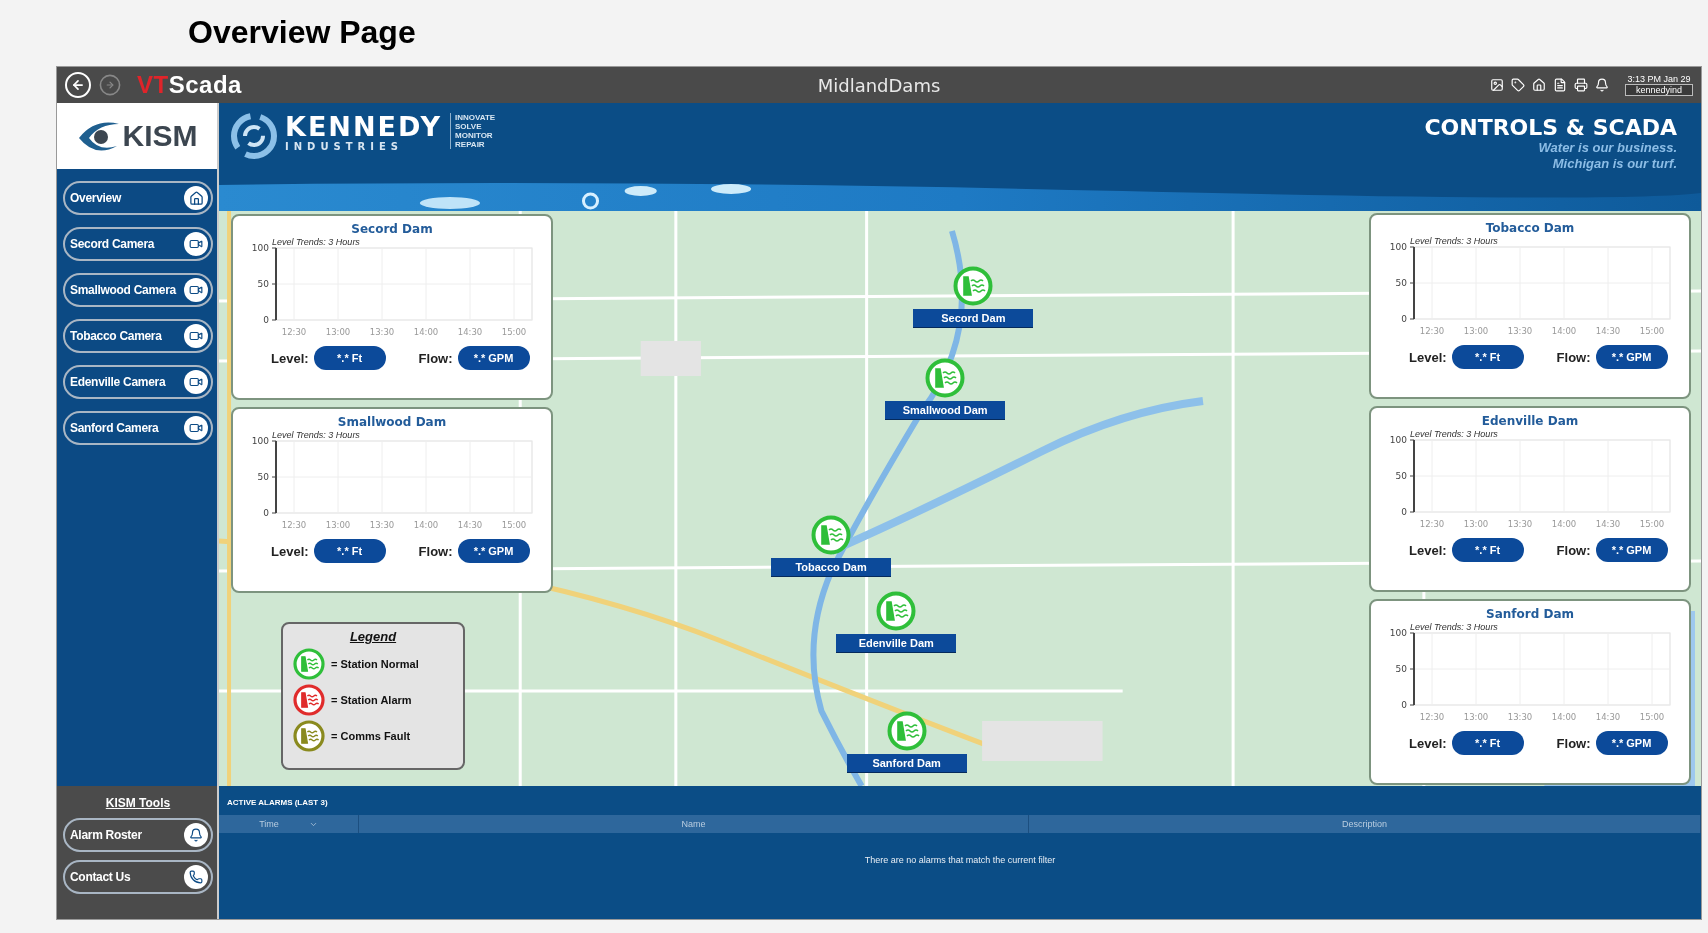 This screenshot has height=933, width=1708. I want to click on home-icon, so click(196, 198).